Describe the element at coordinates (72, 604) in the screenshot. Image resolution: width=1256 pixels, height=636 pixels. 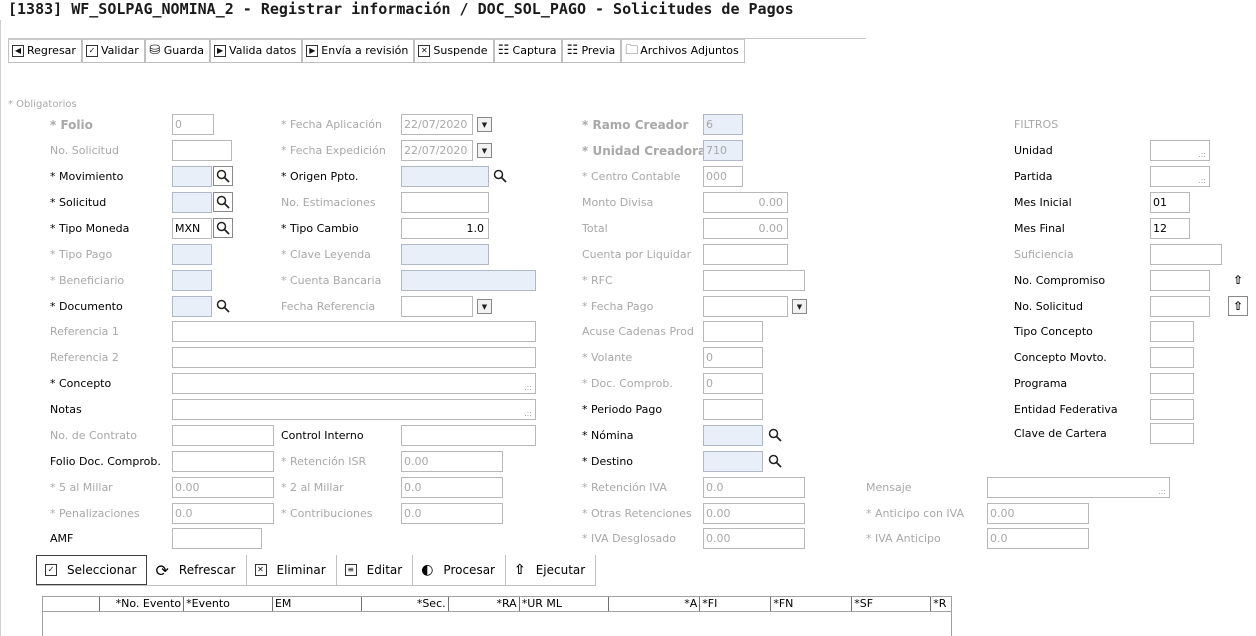
I see `grid-header-selector` at that location.